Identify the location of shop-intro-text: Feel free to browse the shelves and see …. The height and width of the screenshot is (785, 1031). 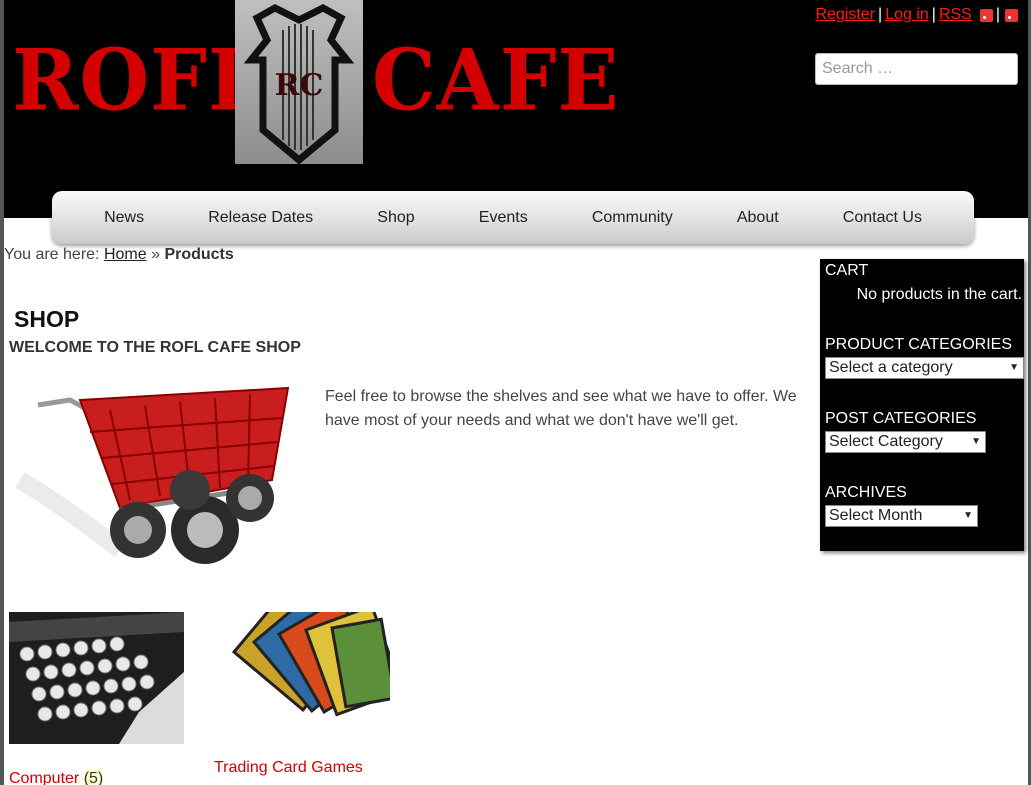
(561, 408).